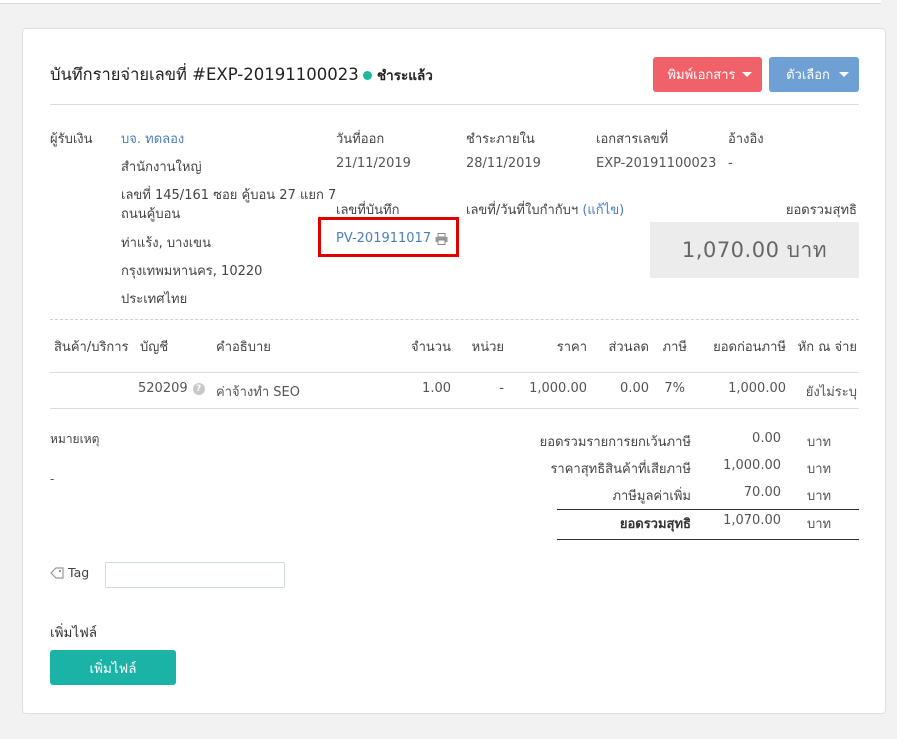 The image size is (897, 739). I want to click on section-divider, so click(454, 319).